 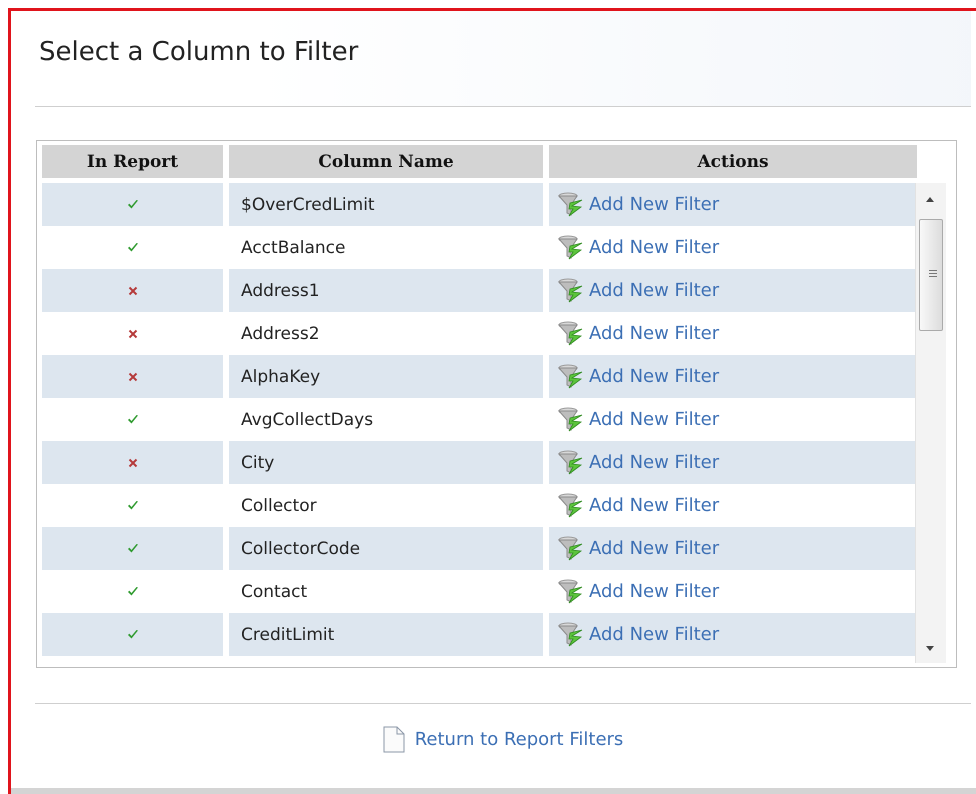 I want to click on column-name: Address1, so click(x=280, y=290).